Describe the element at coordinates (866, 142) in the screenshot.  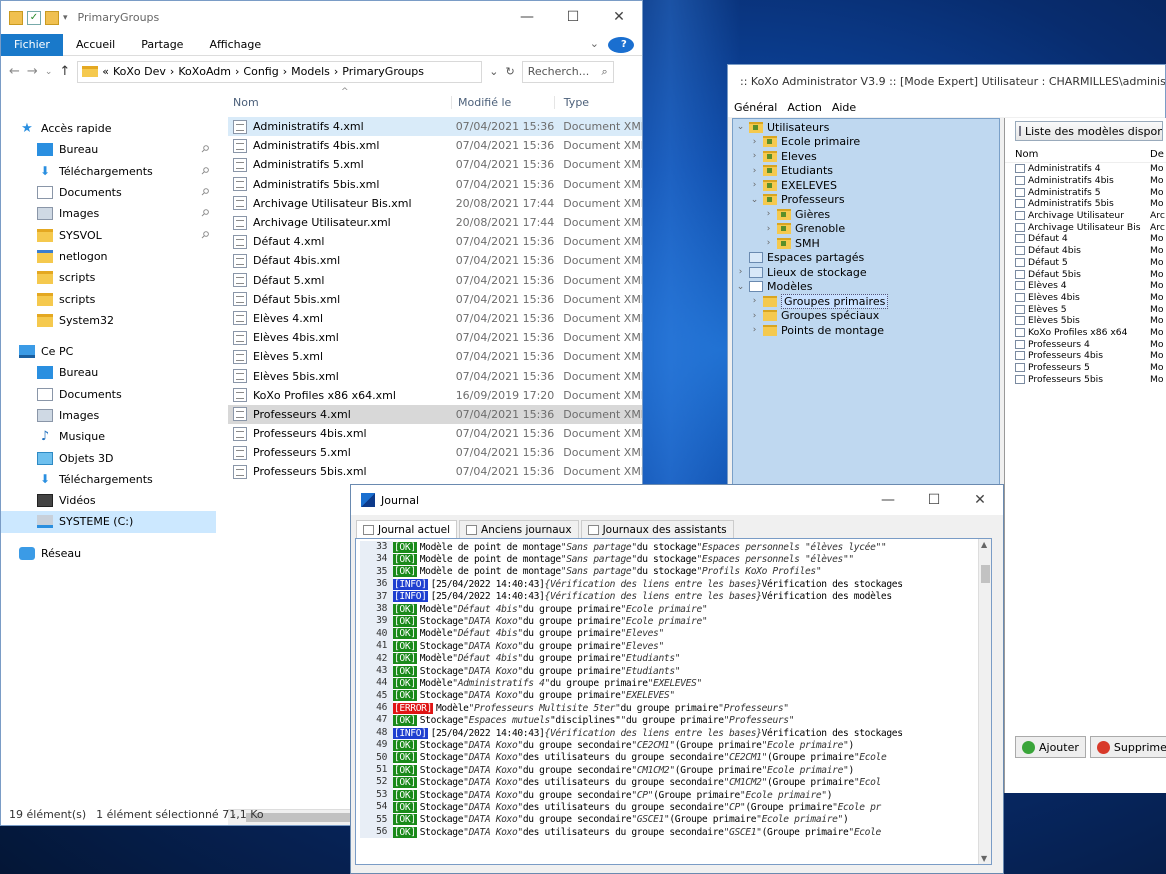
I see `tree-node: › Ecole primaire` at that location.